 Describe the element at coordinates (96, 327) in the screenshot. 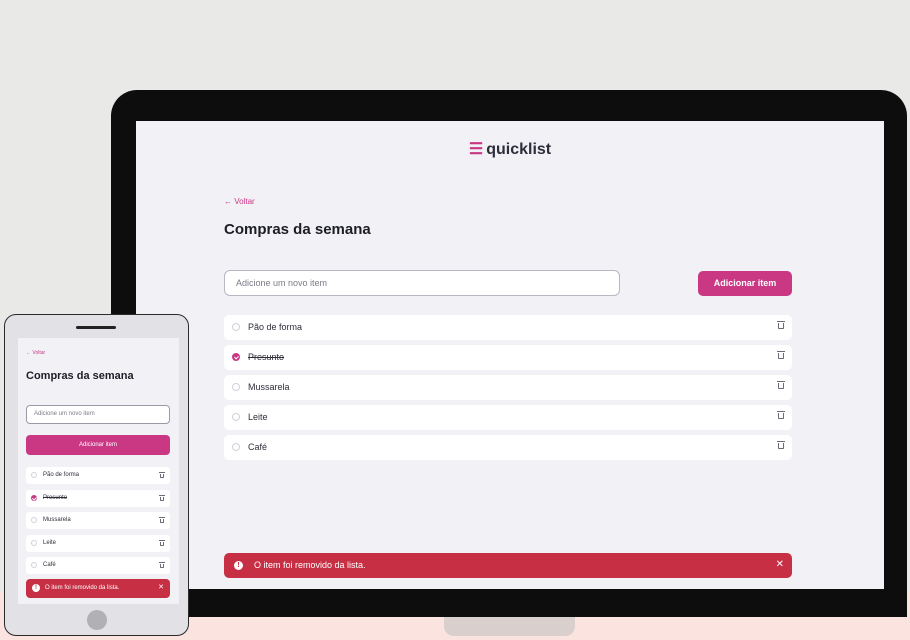

I see `phone-speaker` at that location.